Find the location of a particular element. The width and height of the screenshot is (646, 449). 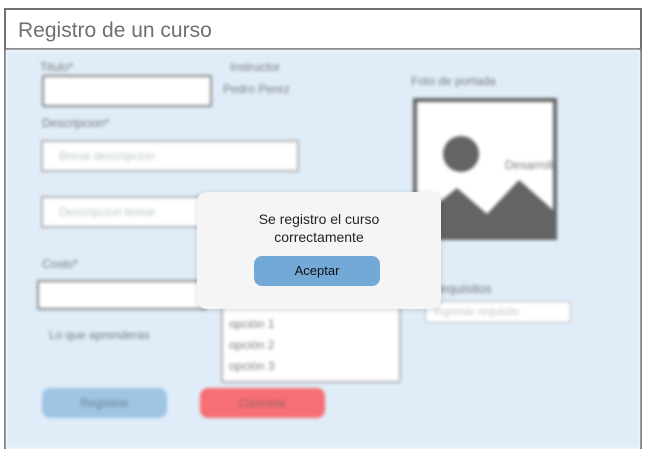

success-message: Se registro el curso correctamente is located at coordinates (319, 228).